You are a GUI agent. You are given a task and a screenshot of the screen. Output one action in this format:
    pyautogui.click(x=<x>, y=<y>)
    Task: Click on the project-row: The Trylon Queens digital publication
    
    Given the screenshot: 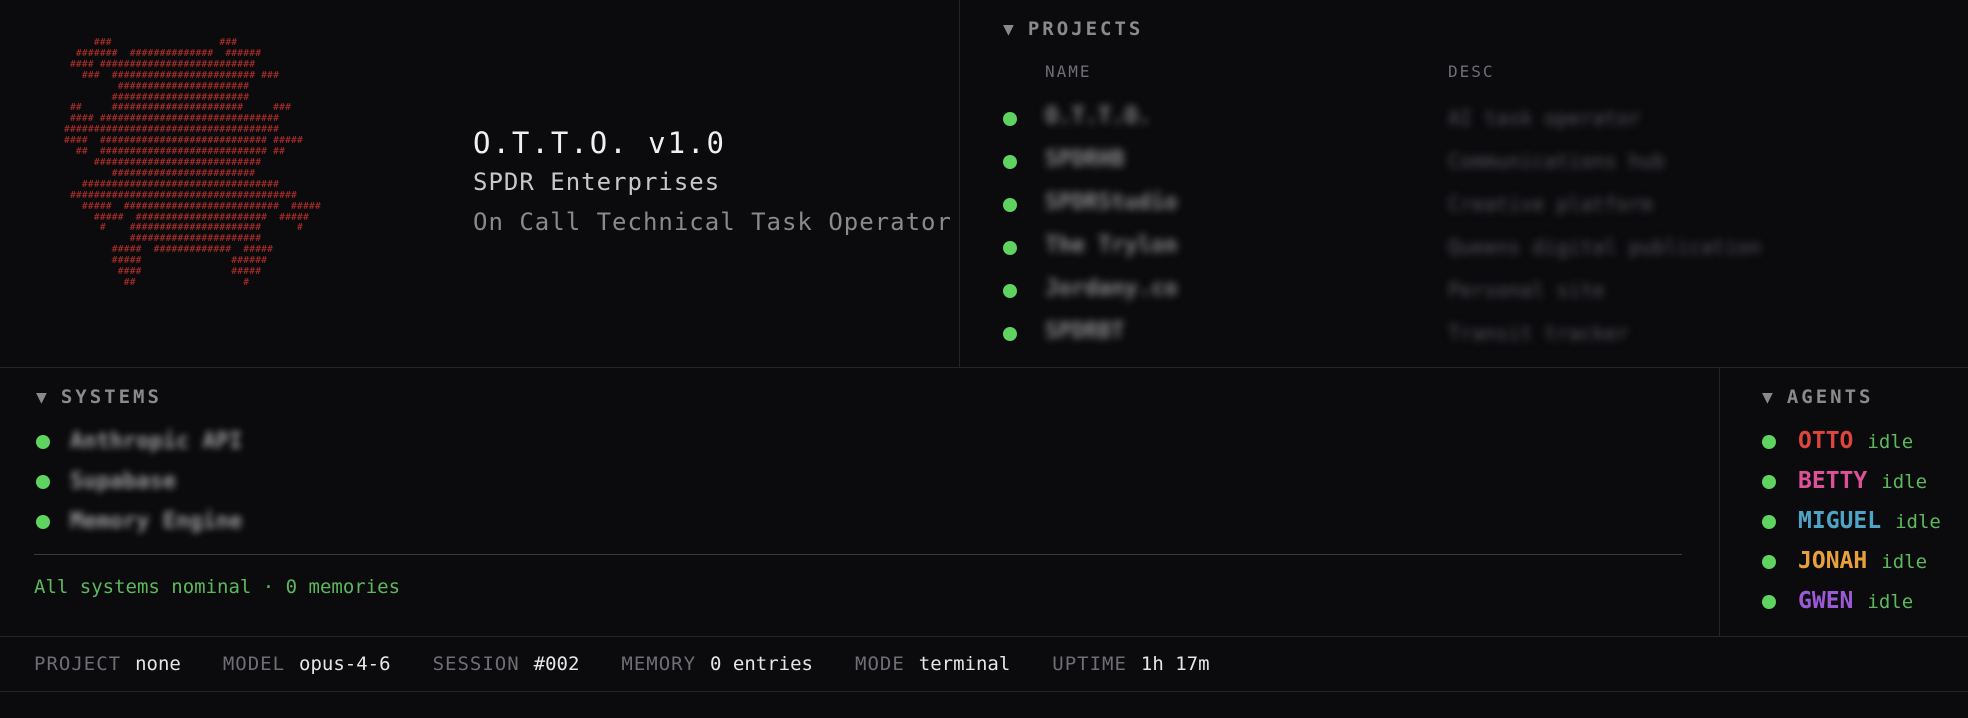 What is the action you would take?
    pyautogui.click(x=1453, y=250)
    